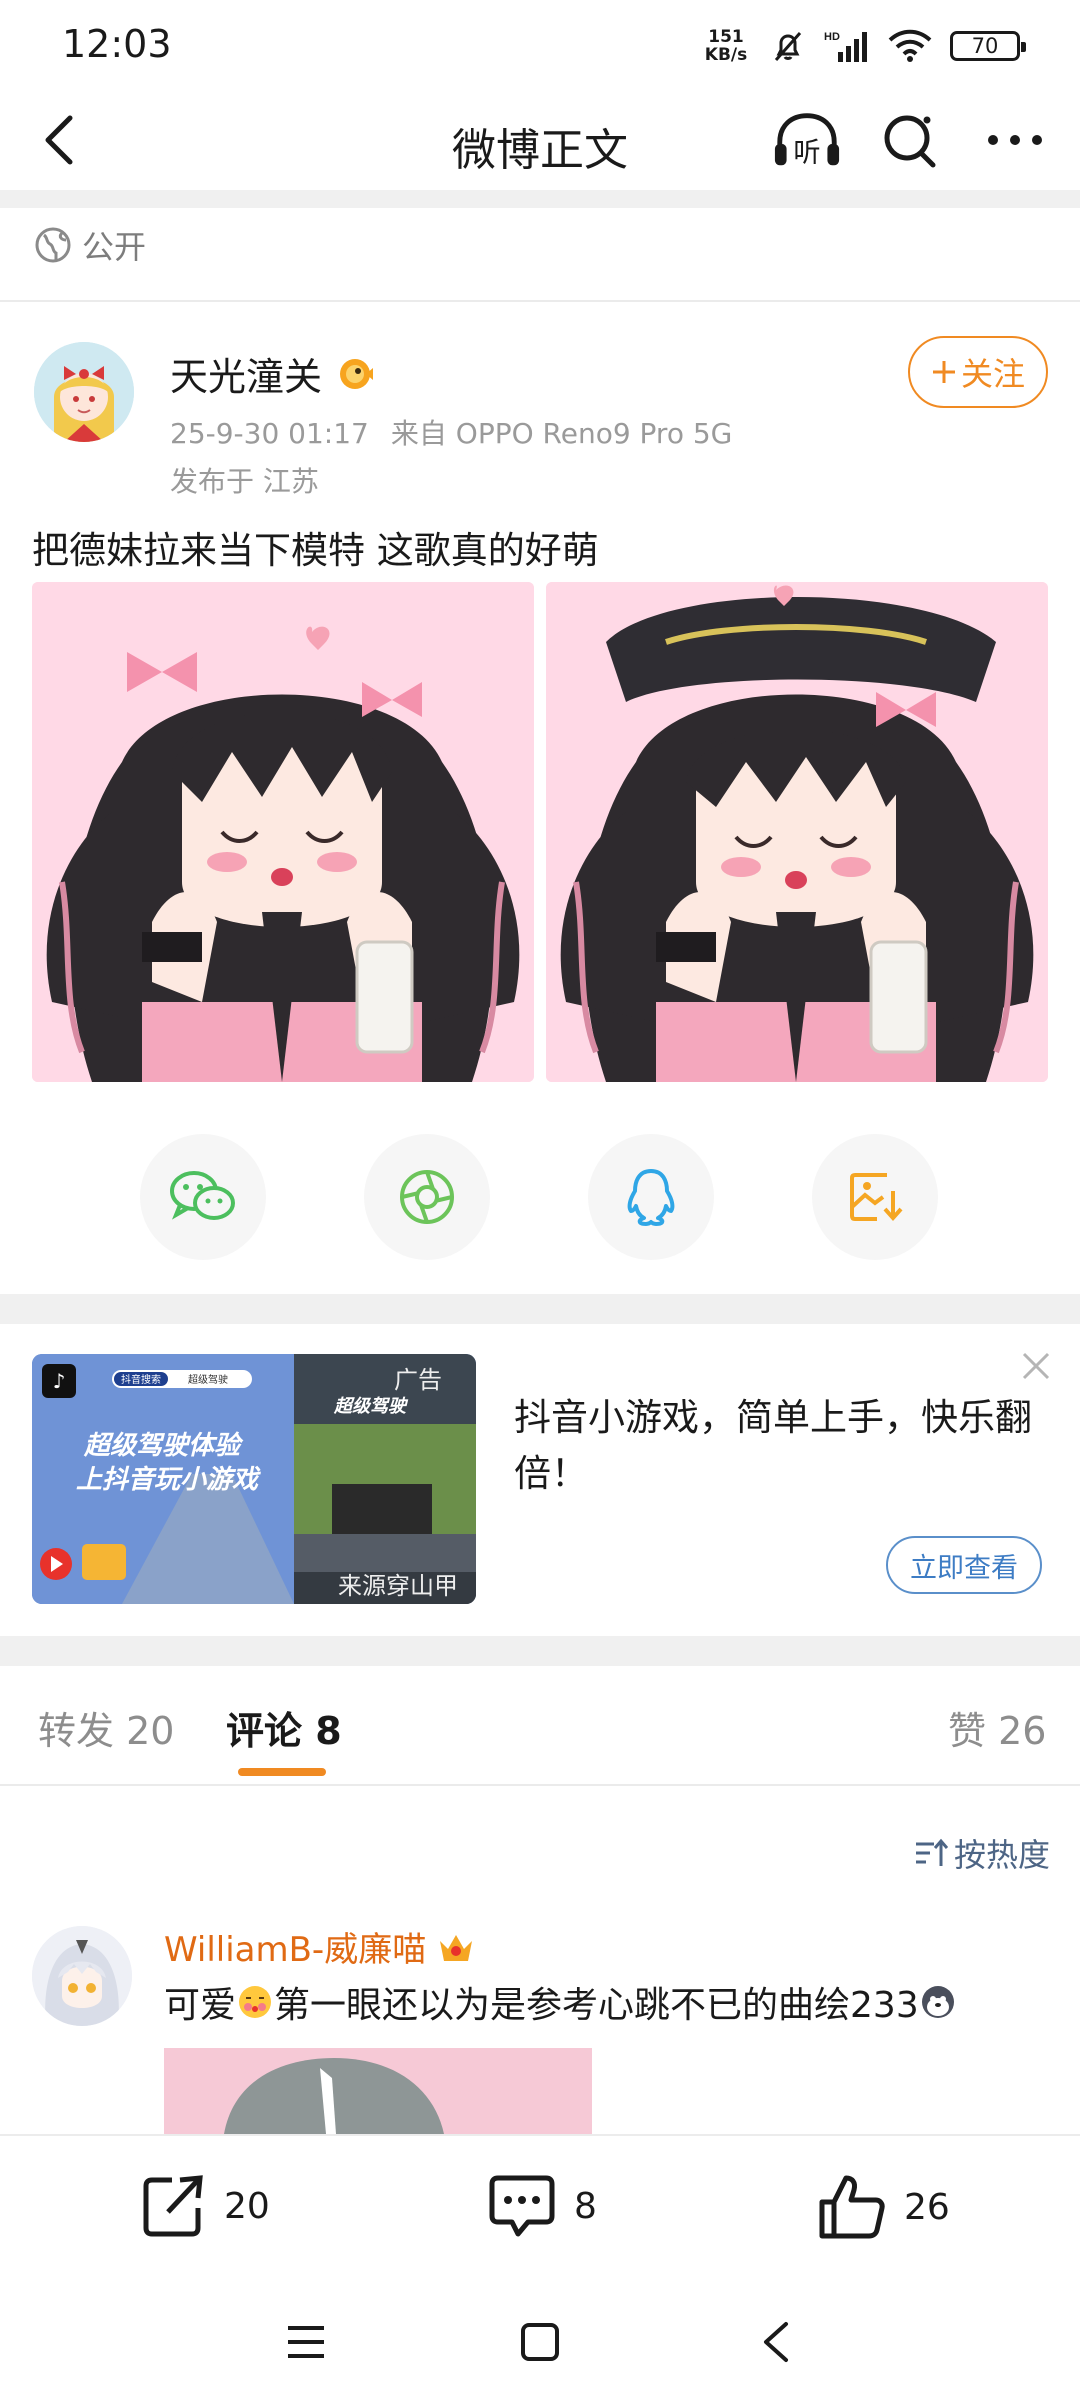 The width and height of the screenshot is (1080, 2400). I want to click on ad-image: ♪ 抖音搜索 超级驾驶 超级驾驶体验 上抖音玩小游戏 超级驾驶 广告 来源穿山甲, so click(254, 1479).